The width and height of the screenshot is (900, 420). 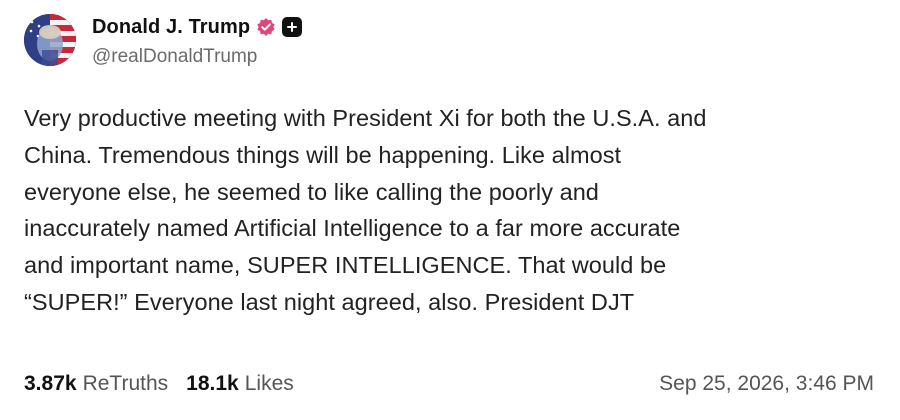 I want to click on author-display-name: Donald J. Trump, so click(x=171, y=27).